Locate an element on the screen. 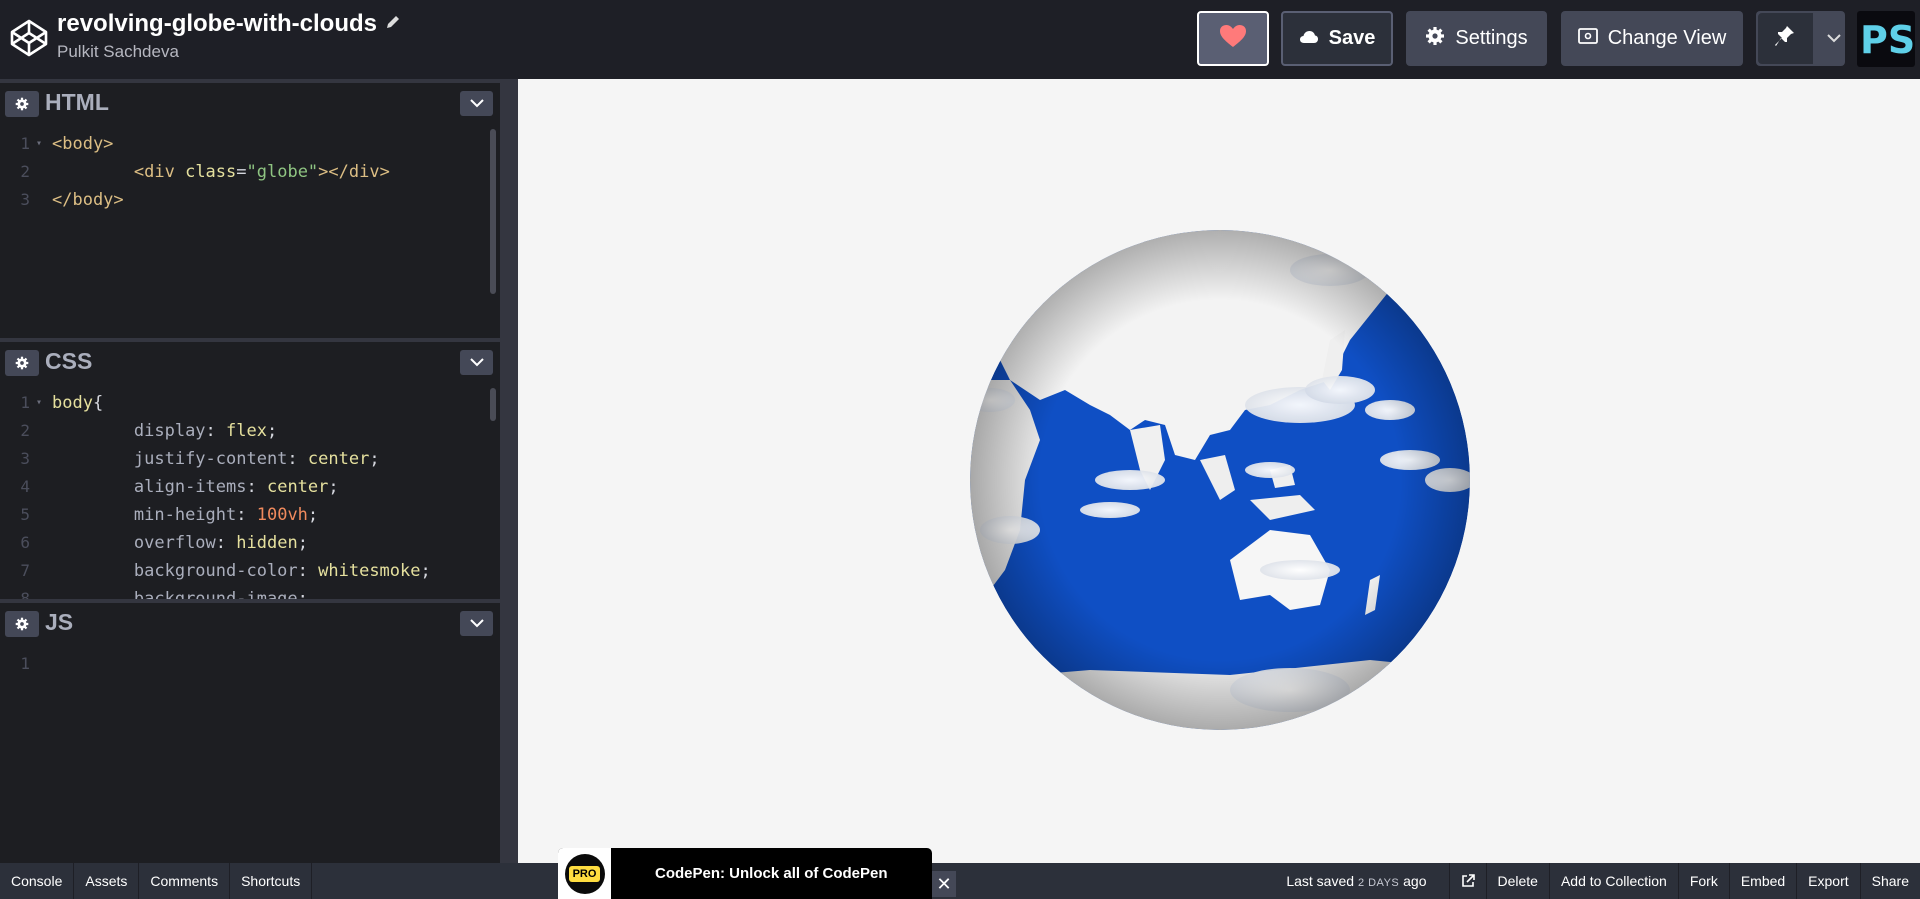  editor-resize-handle is located at coordinates (509, 471).